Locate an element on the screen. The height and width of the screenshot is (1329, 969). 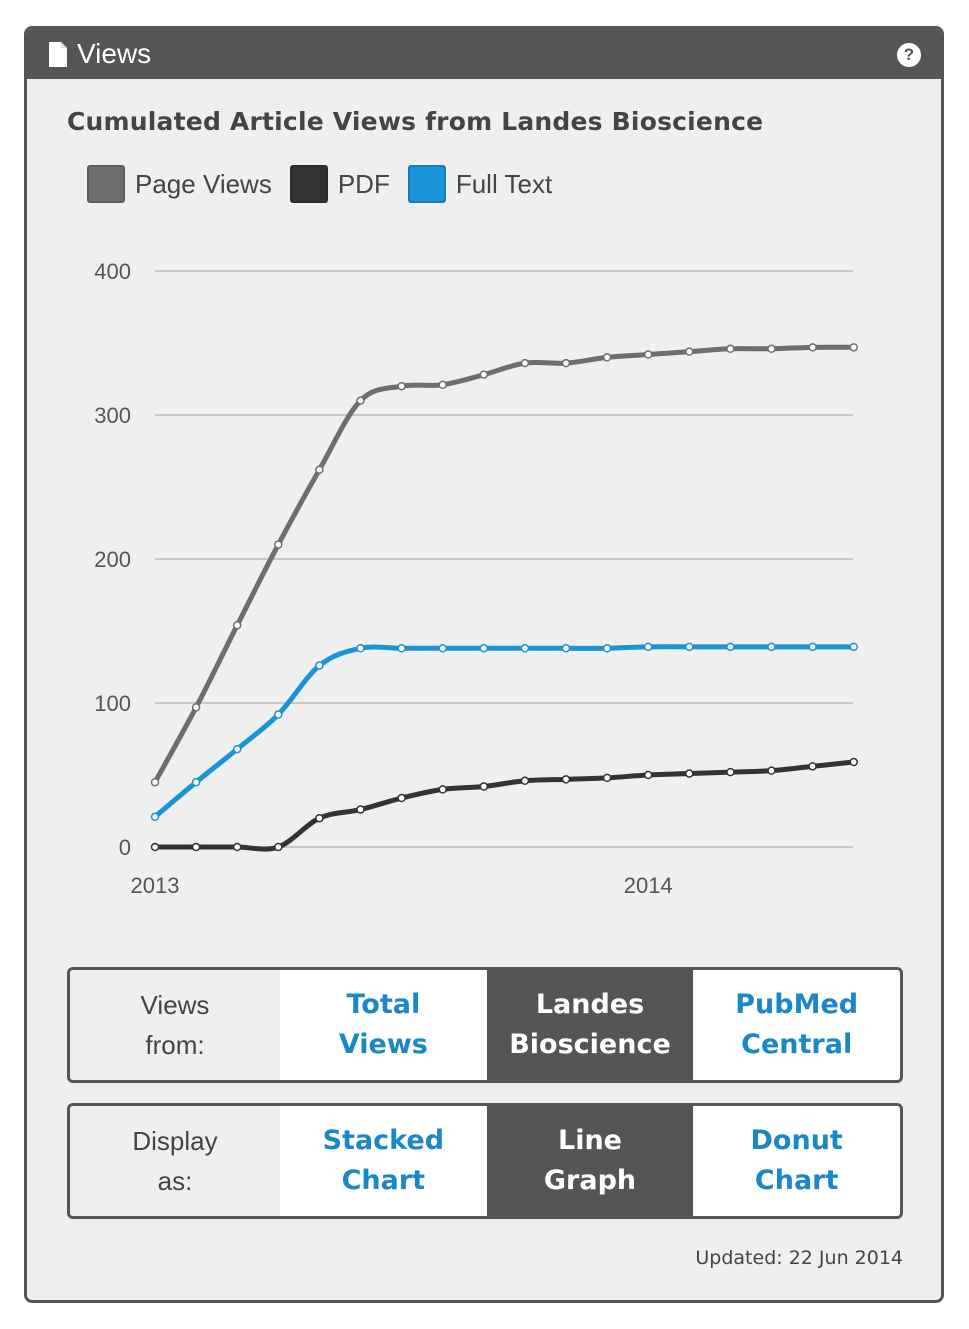
x-tick-label: 2014 is located at coordinates (648, 885).